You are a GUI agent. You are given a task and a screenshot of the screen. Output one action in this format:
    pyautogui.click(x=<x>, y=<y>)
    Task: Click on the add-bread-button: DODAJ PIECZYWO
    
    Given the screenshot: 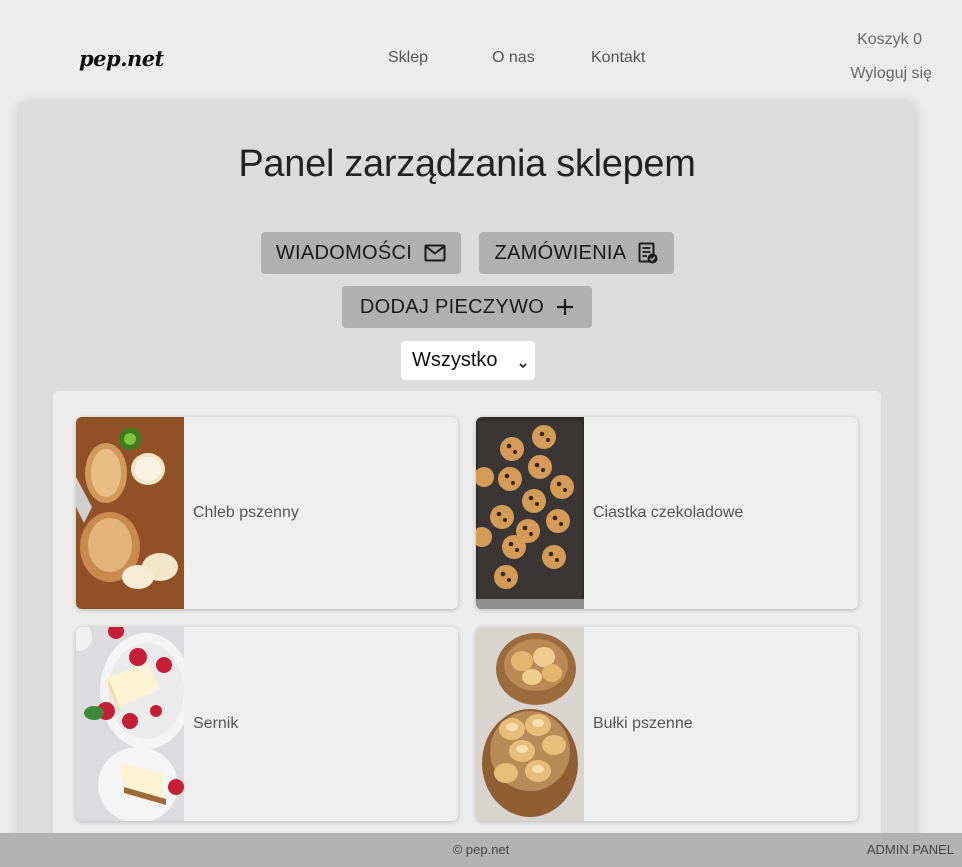 What is the action you would take?
    pyautogui.click(x=467, y=307)
    